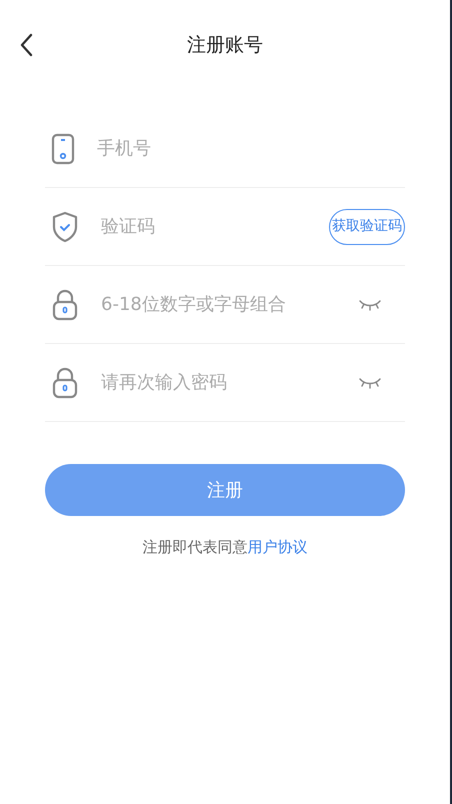  Describe the element at coordinates (195, 547) in the screenshot. I see `agreement-text: 注册即代表同意` at that location.